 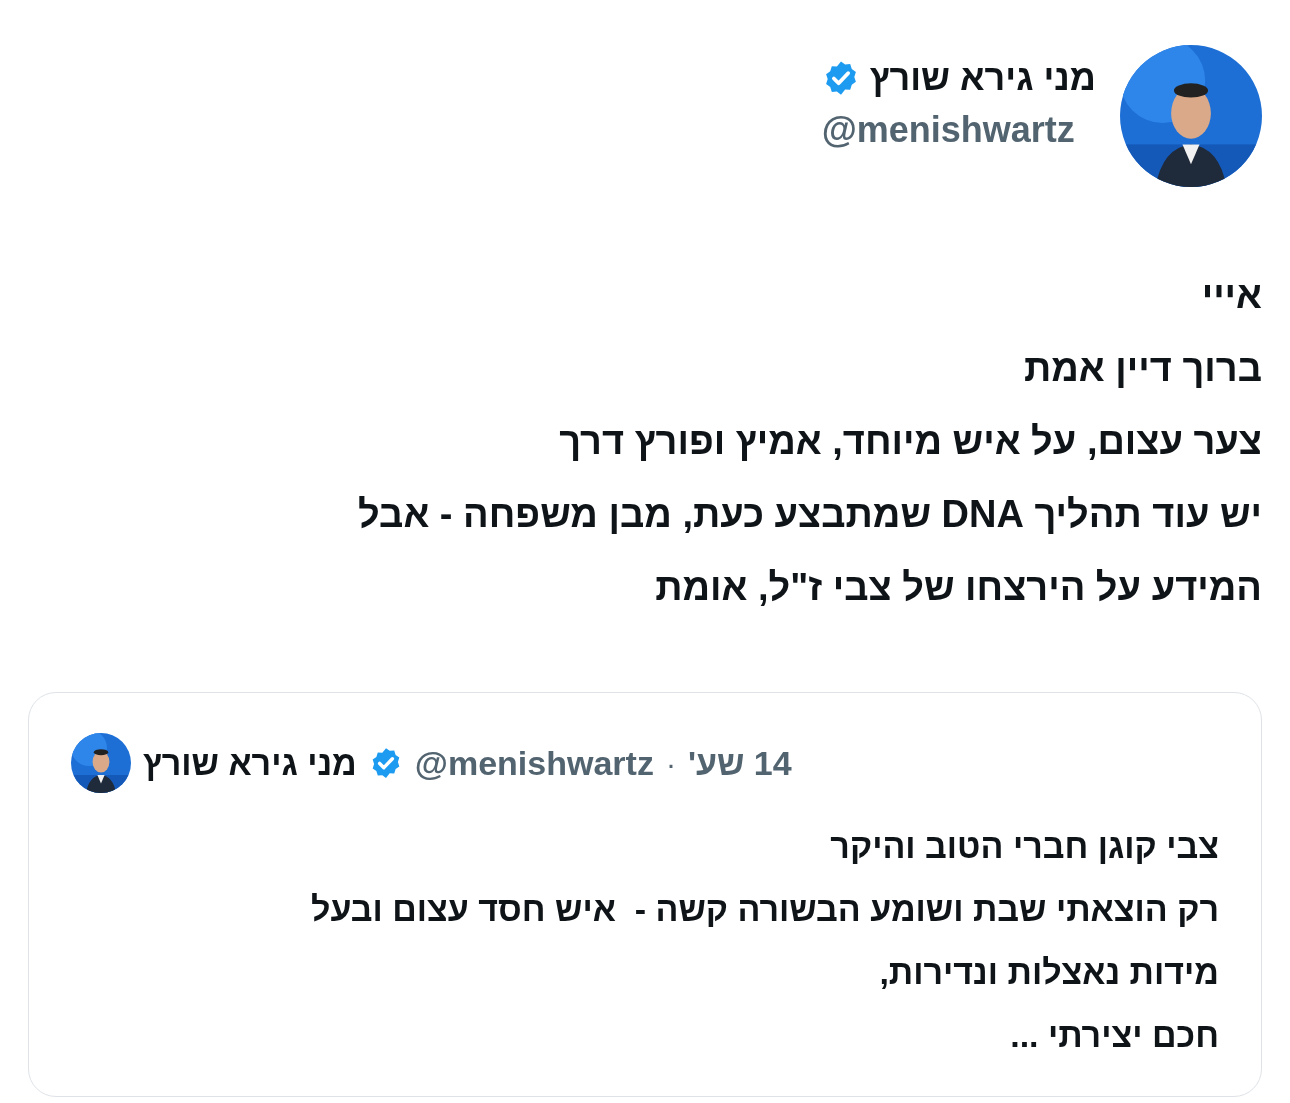 I want to click on quoted-time: 14 שע', so click(x=739, y=763).